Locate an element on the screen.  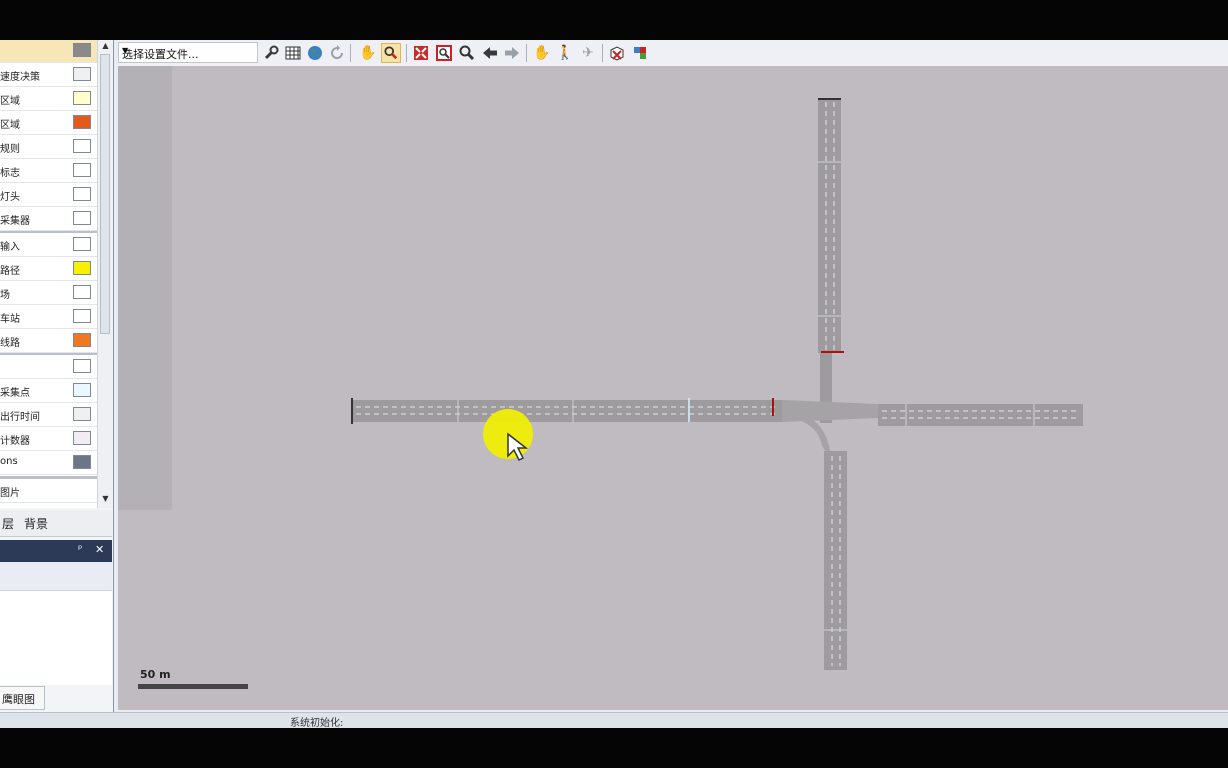
layer-row: 图片 is located at coordinates (48, 491).